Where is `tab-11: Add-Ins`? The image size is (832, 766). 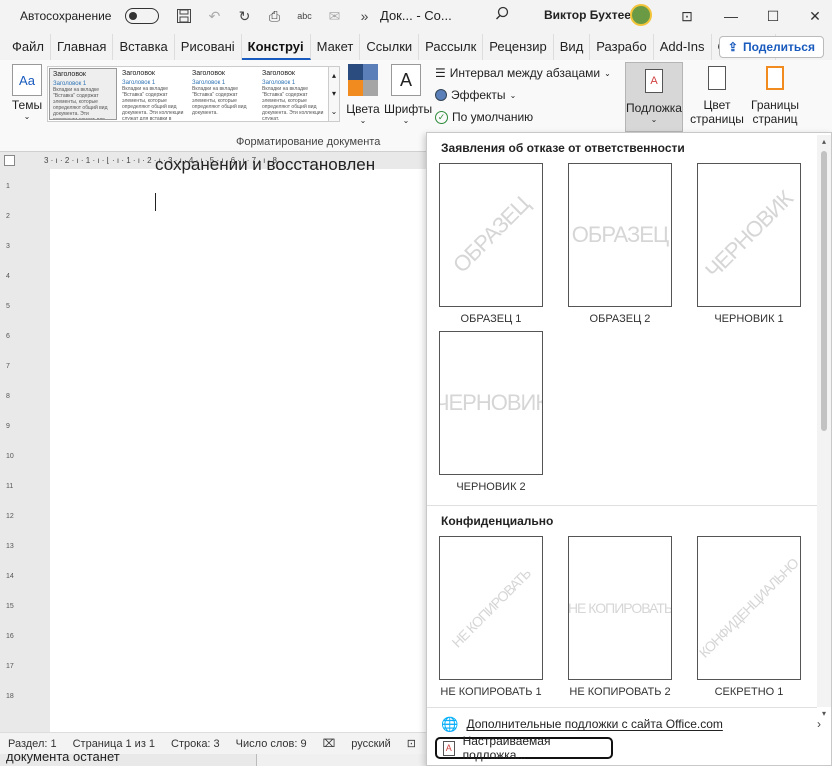
tab-11: Add-Ins is located at coordinates (683, 47).